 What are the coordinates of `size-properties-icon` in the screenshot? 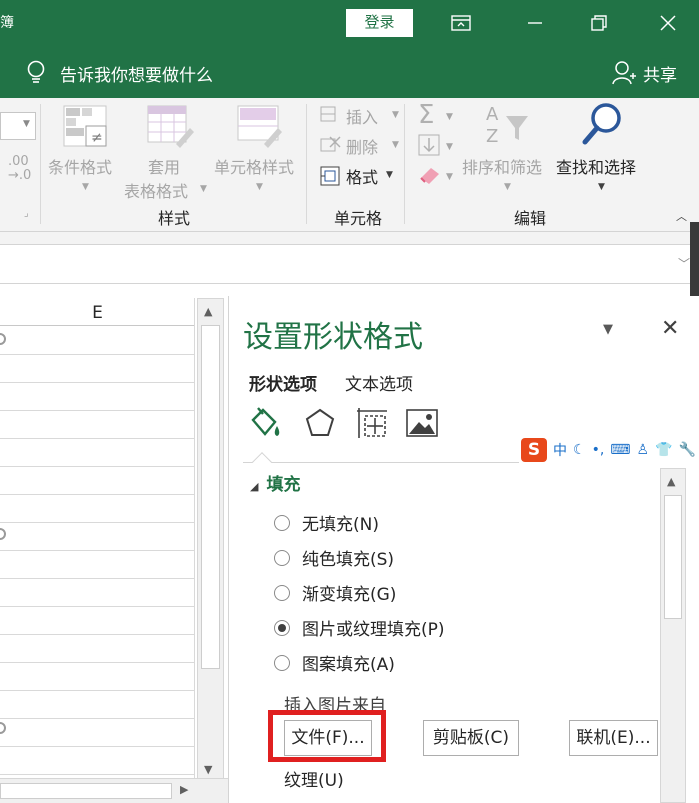 It's located at (372, 423).